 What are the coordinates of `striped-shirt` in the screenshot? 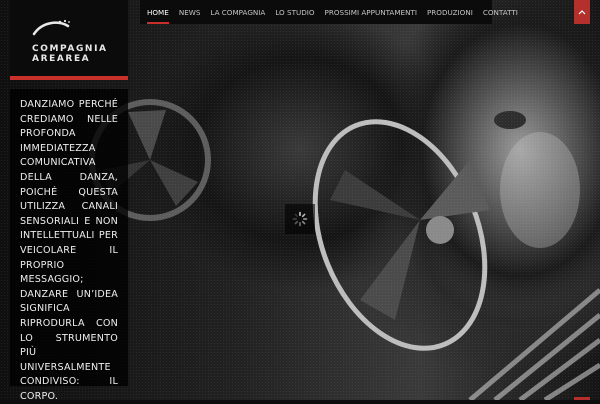 It's located at (534, 344).